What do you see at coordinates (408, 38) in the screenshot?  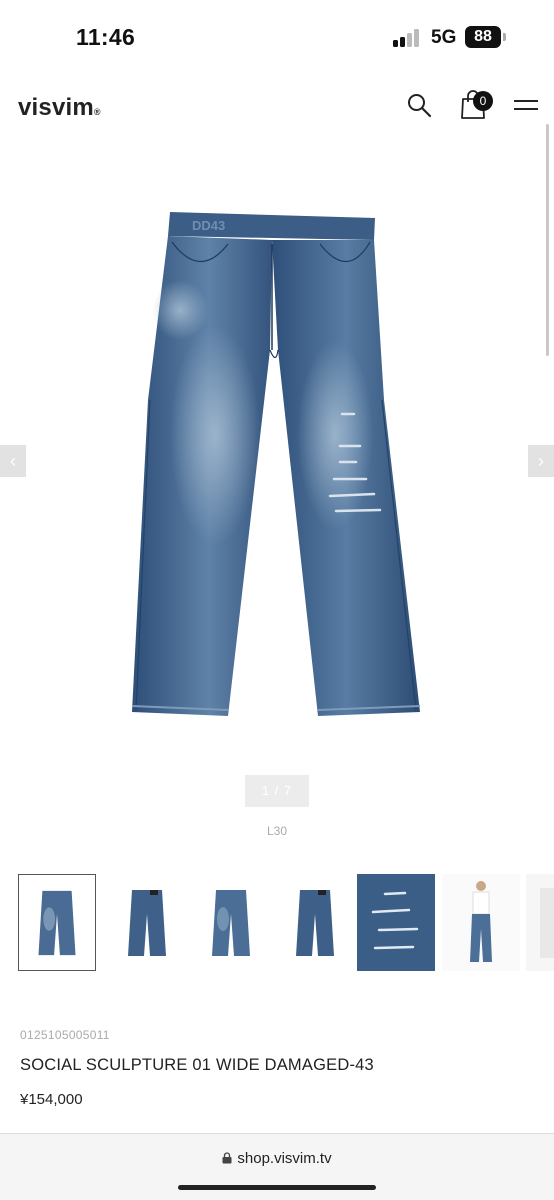 I see `signal-icon` at bounding box center [408, 38].